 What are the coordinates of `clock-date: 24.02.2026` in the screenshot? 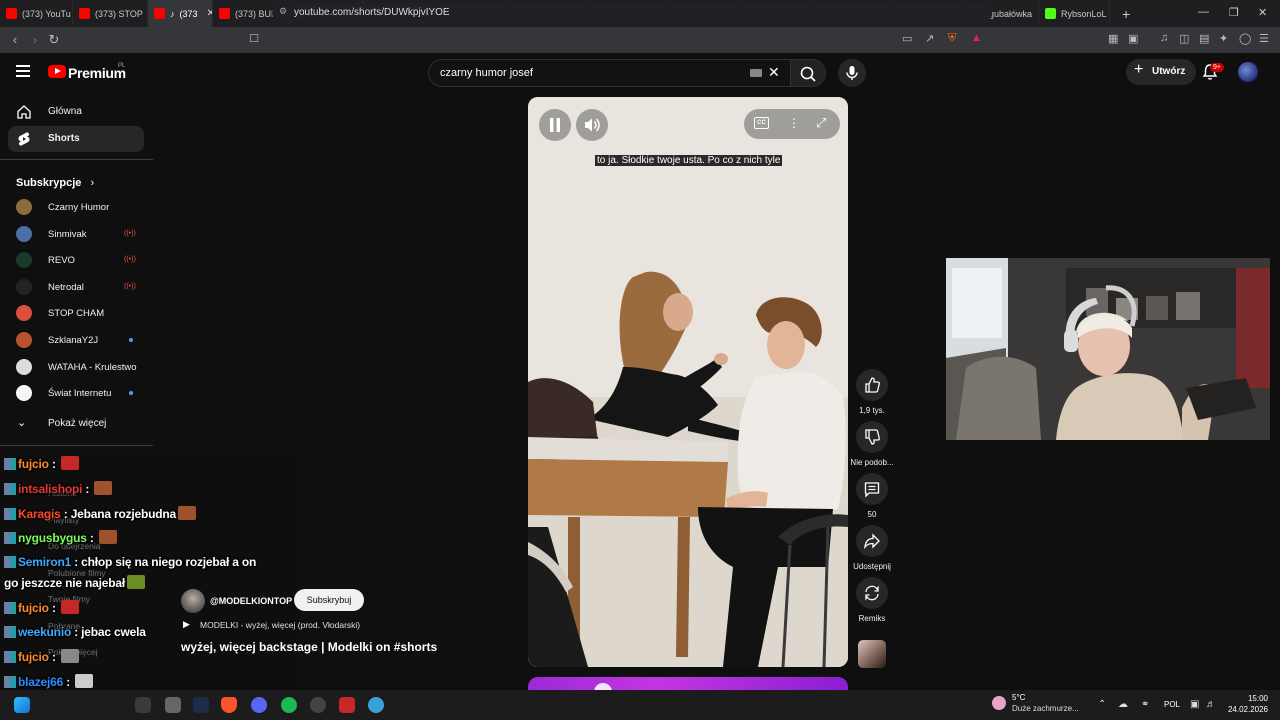 It's located at (1247, 709).